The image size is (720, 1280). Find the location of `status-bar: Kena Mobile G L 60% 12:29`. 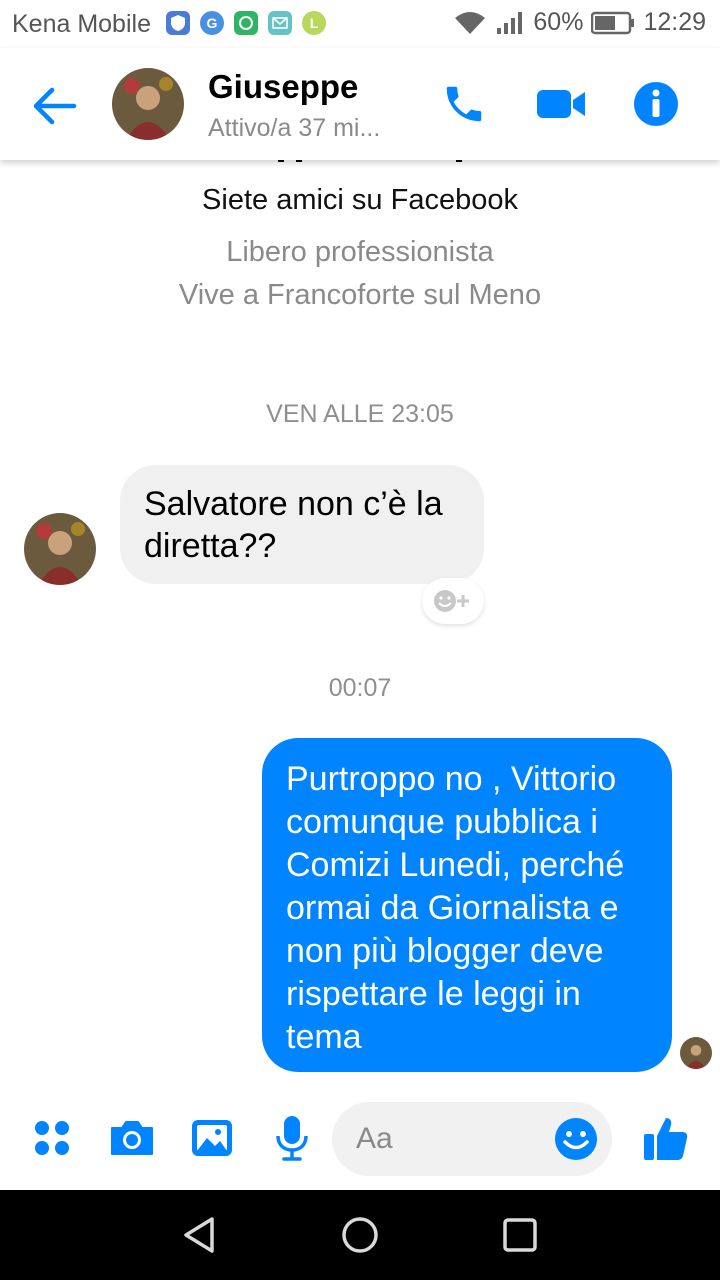

status-bar: Kena Mobile G L 60% 12:29 is located at coordinates (360, 24).